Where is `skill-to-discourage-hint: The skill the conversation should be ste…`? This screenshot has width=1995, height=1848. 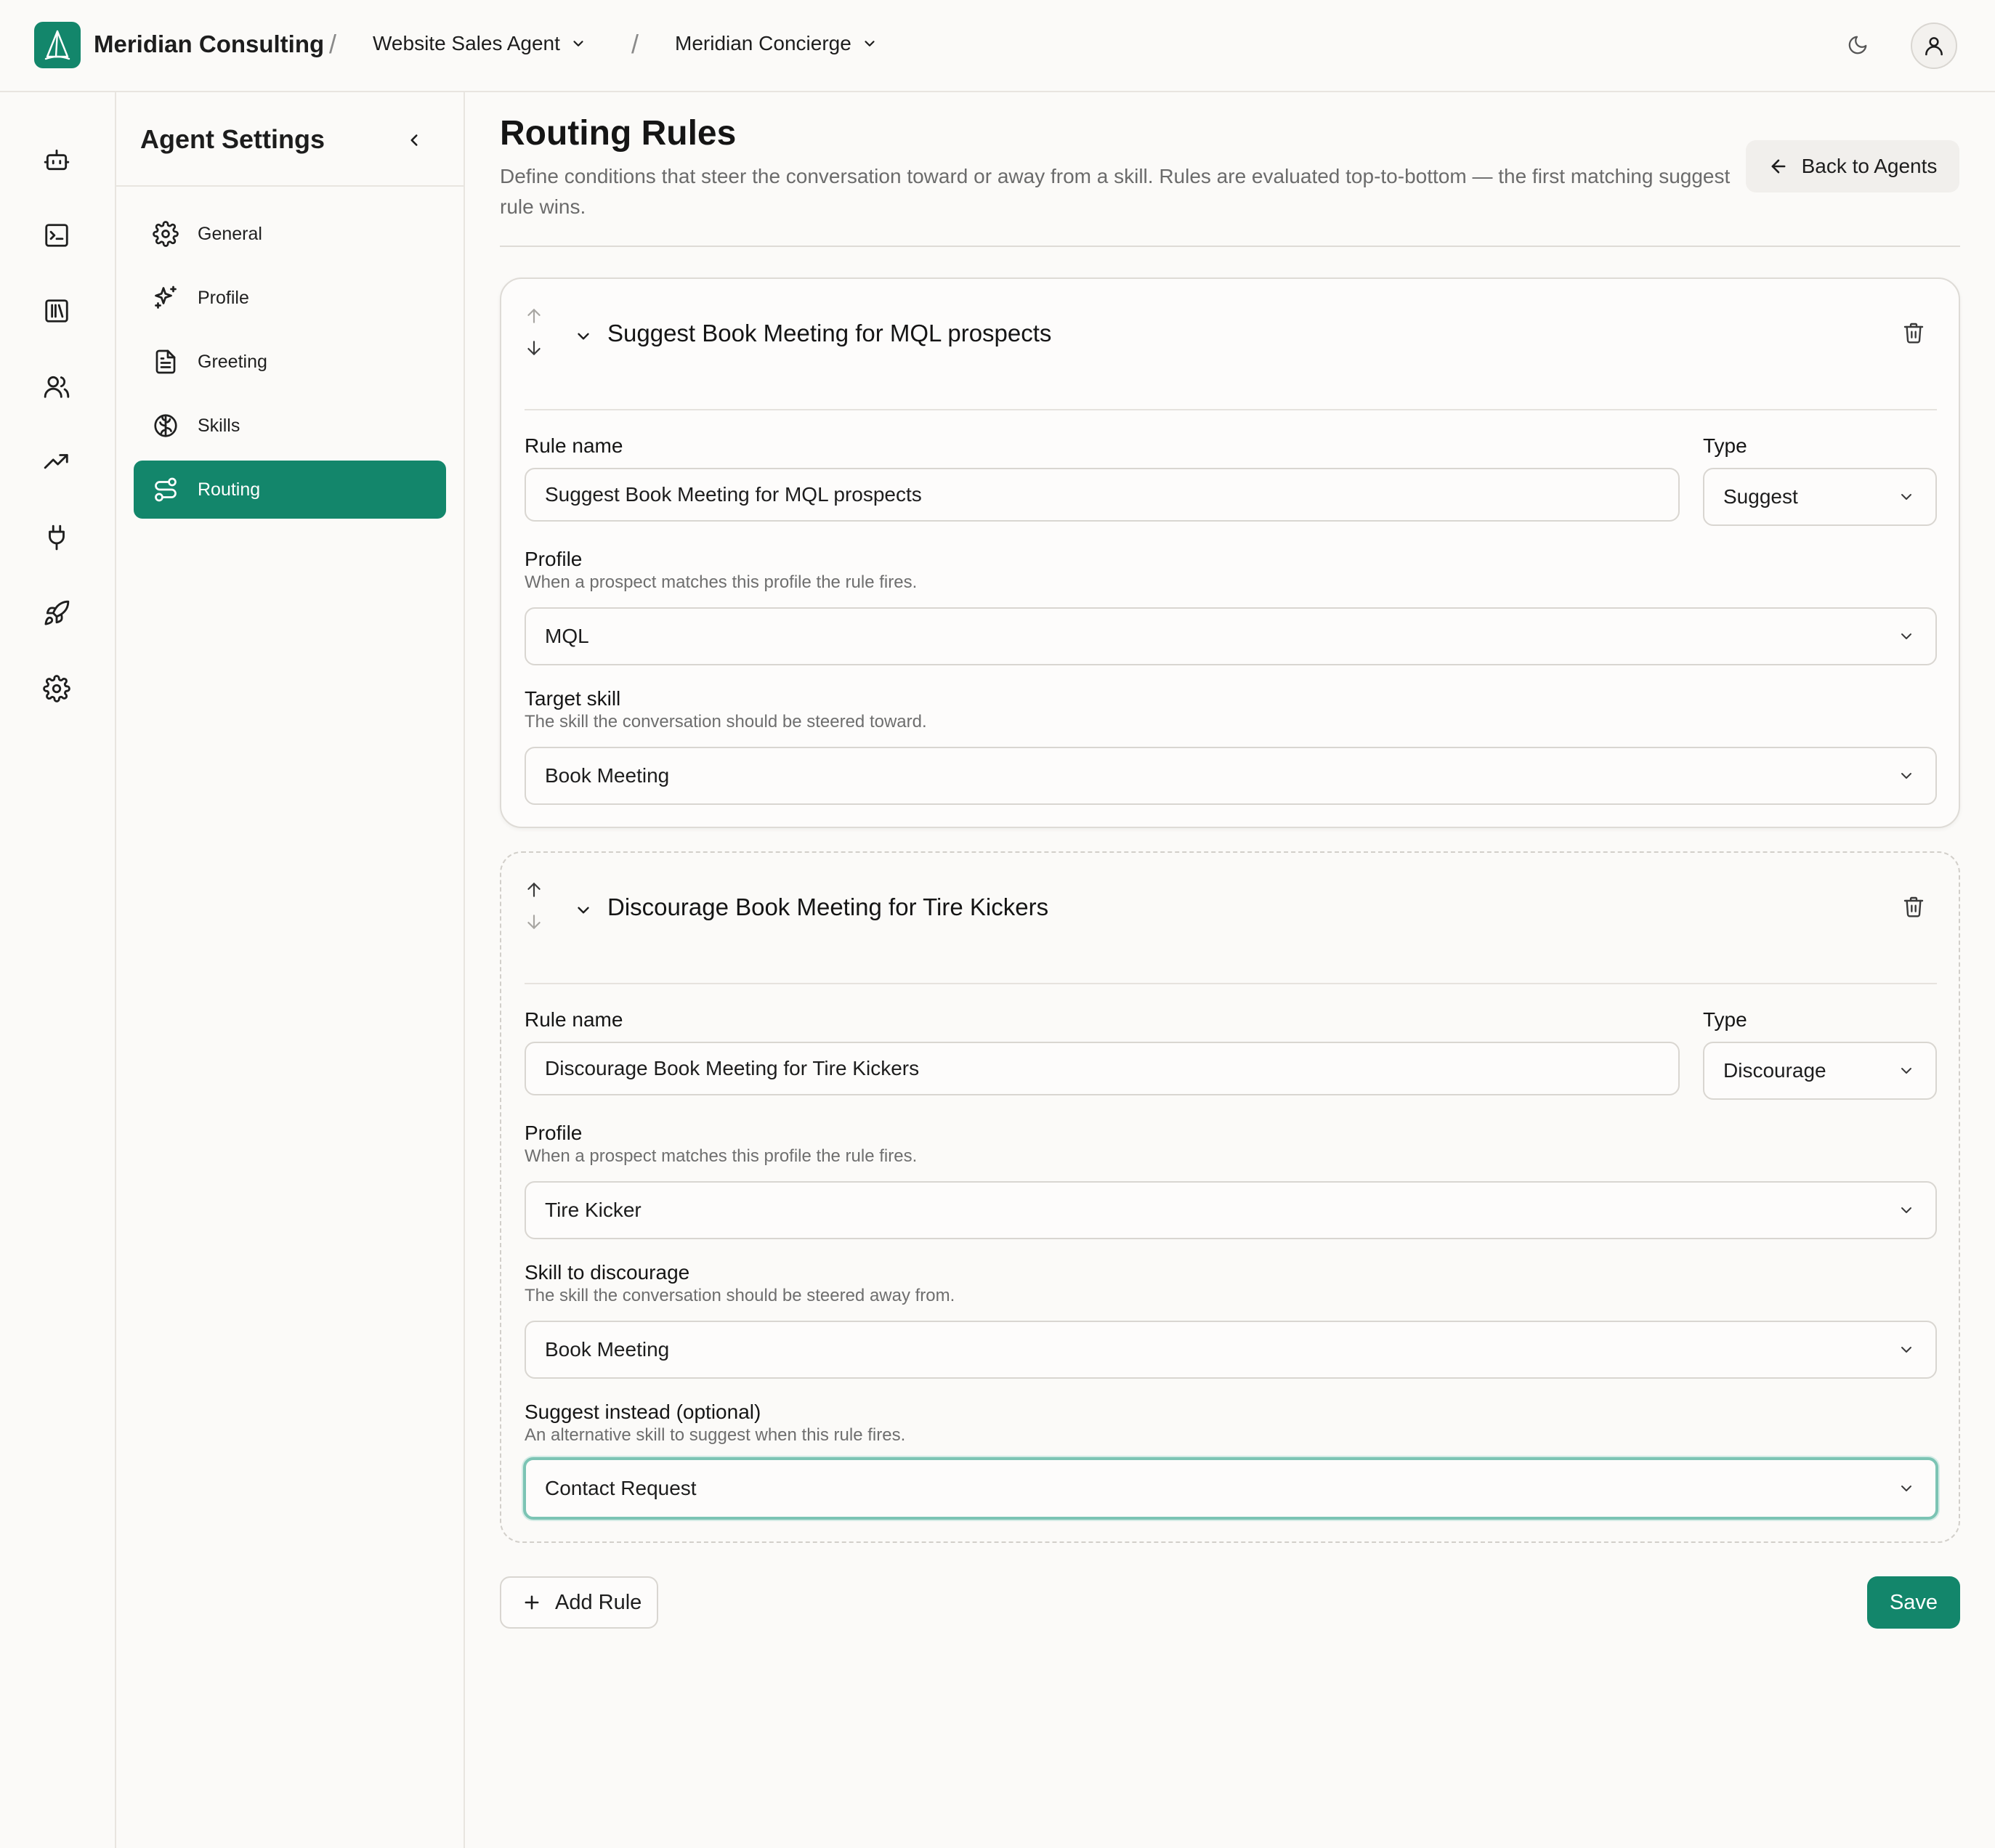 skill-to-discourage-hint: The skill the conversation should be ste… is located at coordinates (740, 1295).